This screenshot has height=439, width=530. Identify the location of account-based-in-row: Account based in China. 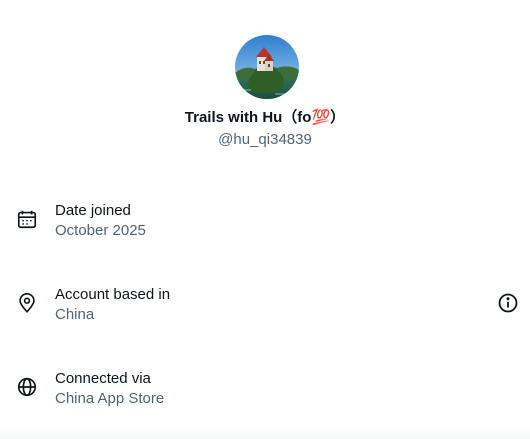
(265, 307).